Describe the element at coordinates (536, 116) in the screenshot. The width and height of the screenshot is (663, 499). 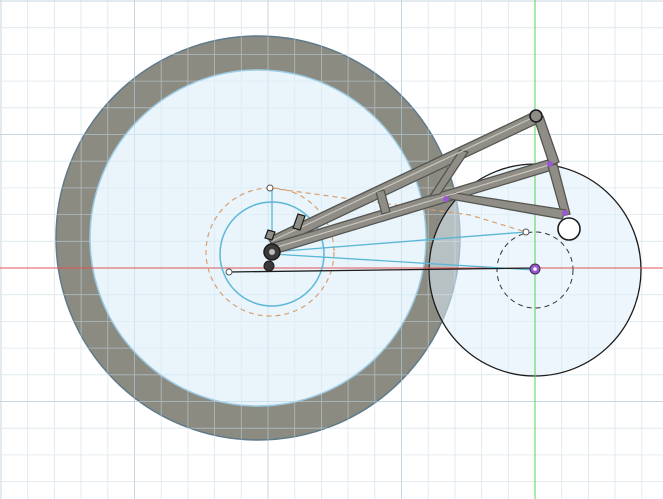
I see `top-joint` at that location.